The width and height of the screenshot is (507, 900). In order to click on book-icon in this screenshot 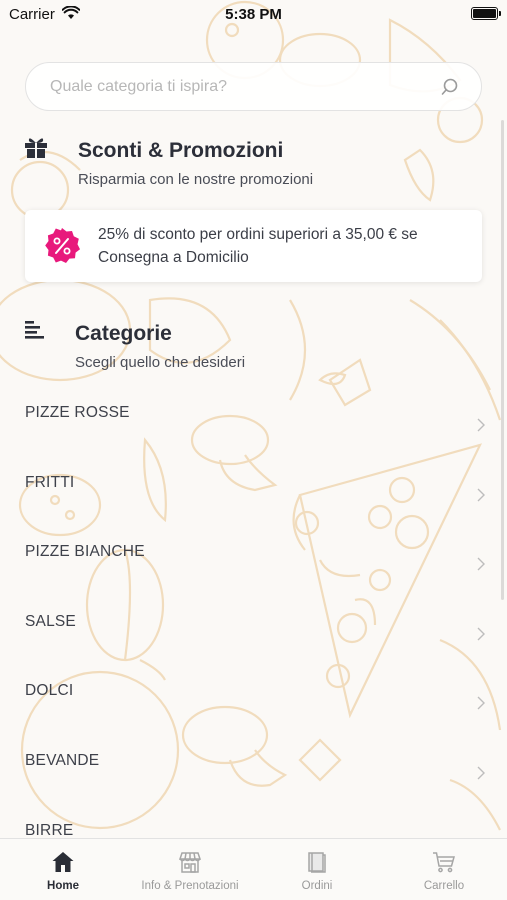, I will do `click(317, 862)`.